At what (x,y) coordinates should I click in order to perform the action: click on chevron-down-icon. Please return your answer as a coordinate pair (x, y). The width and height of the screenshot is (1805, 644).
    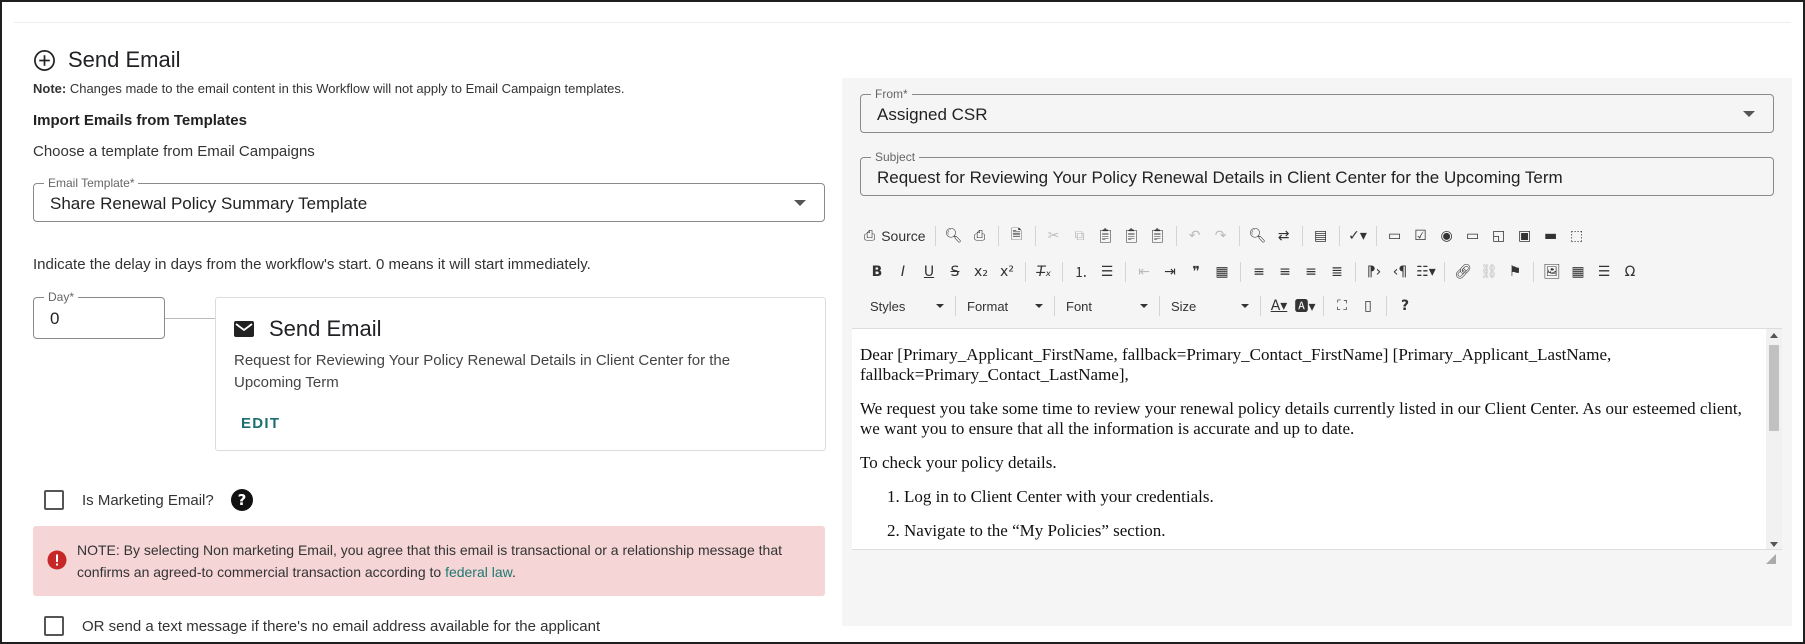
    Looking at the image, I should click on (1144, 306).